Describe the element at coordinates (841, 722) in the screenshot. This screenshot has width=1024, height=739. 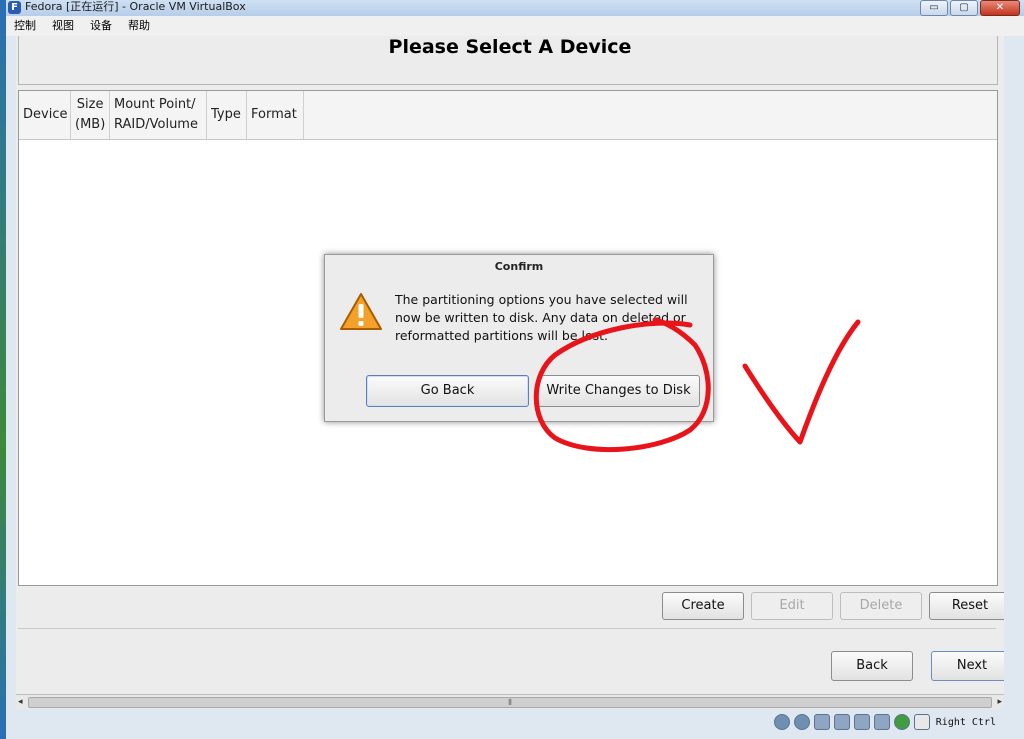
I see `network-icon` at that location.